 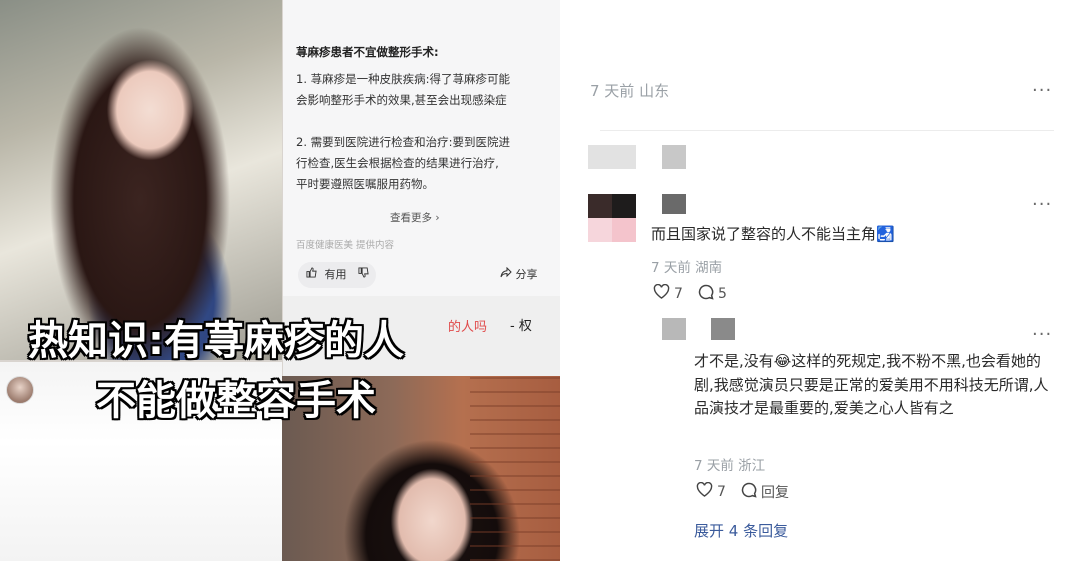 What do you see at coordinates (367, 52) in the screenshot?
I see `article-heading: 荨麻疹患者不宜做整形手术:` at bounding box center [367, 52].